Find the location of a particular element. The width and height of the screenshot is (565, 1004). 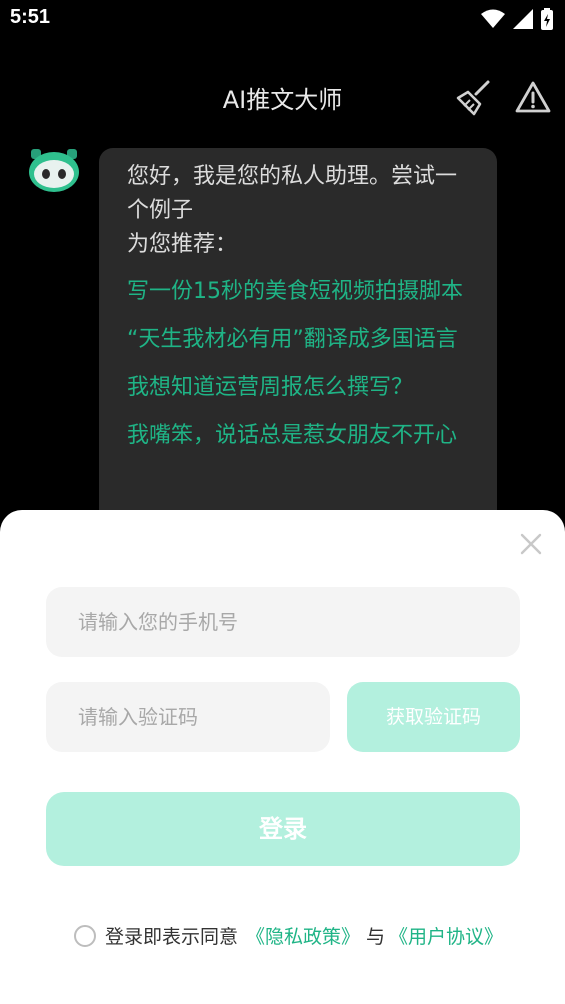

agreement-row: 登录即表示同意 《隐私政策》 与 《用户协议》 is located at coordinates (288, 935).